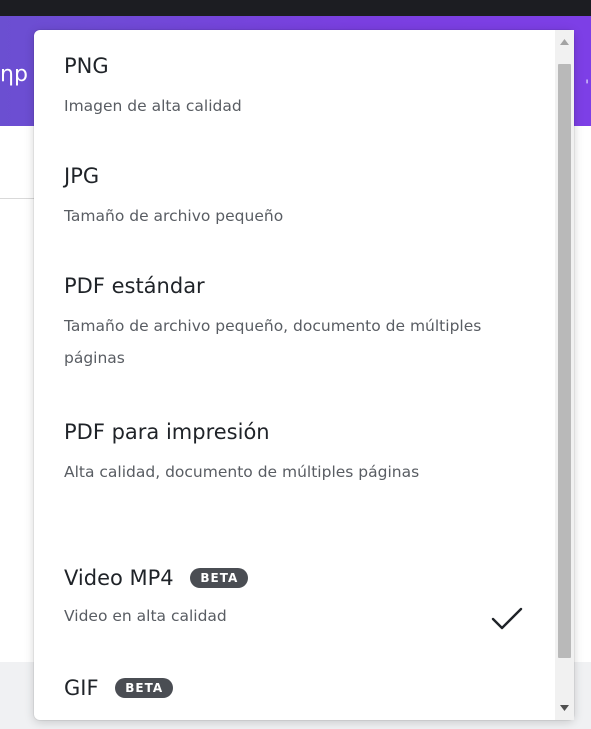  Describe the element at coordinates (174, 216) in the screenshot. I see `option-description: Tamaño de archivo pequeño` at that location.